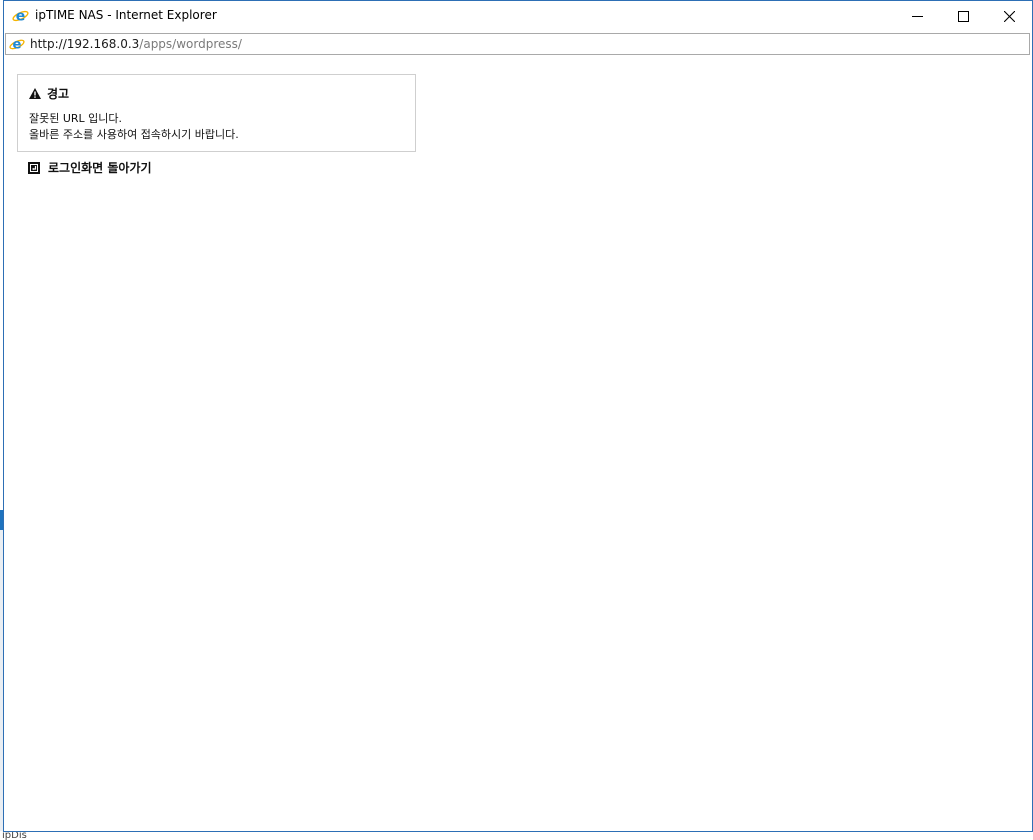 The height and width of the screenshot is (840, 1033). Describe the element at coordinates (100, 168) in the screenshot. I see `back-to-login-label: 로그인화면 돌아가기` at that location.